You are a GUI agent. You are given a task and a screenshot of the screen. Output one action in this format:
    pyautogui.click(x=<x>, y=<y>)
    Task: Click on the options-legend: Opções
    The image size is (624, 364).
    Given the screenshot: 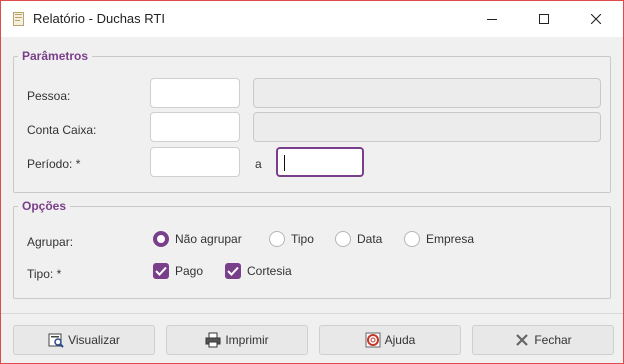 What is the action you would take?
    pyautogui.click(x=44, y=206)
    